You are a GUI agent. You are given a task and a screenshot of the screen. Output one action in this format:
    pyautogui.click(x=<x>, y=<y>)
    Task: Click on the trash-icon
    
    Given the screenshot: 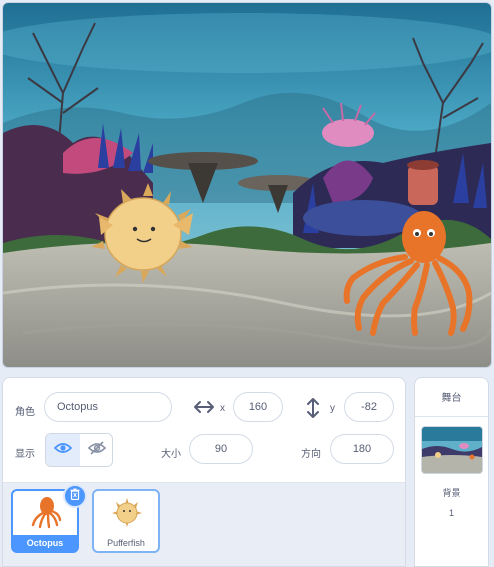 What is the action you would take?
    pyautogui.click(x=75, y=496)
    